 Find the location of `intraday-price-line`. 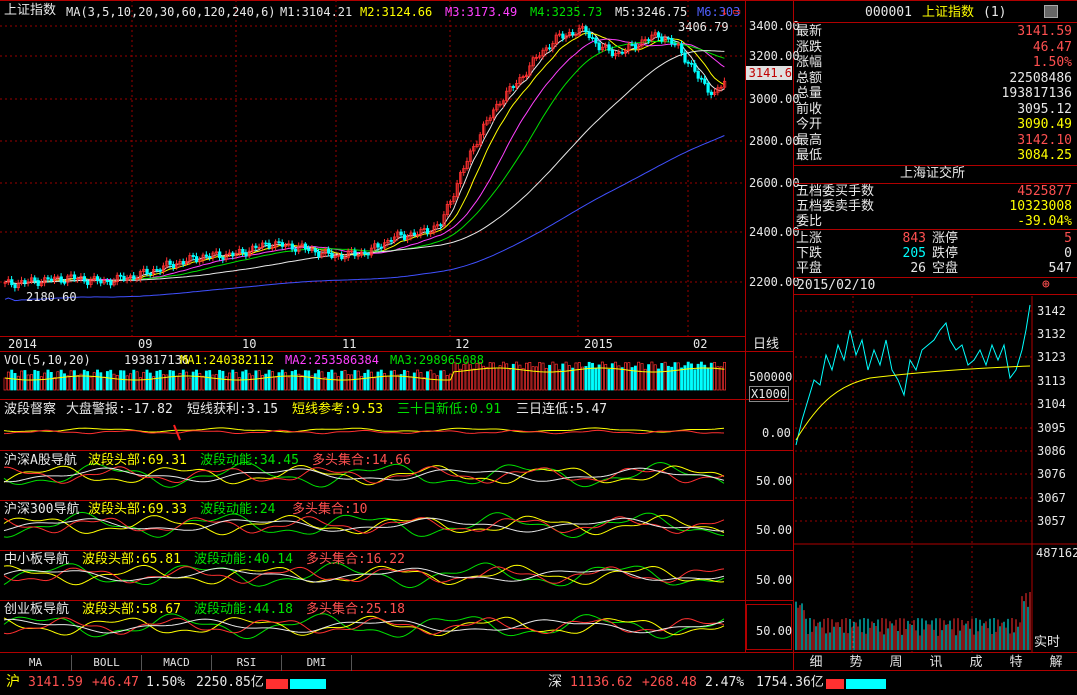

intraday-price-line is located at coordinates (913, 375).